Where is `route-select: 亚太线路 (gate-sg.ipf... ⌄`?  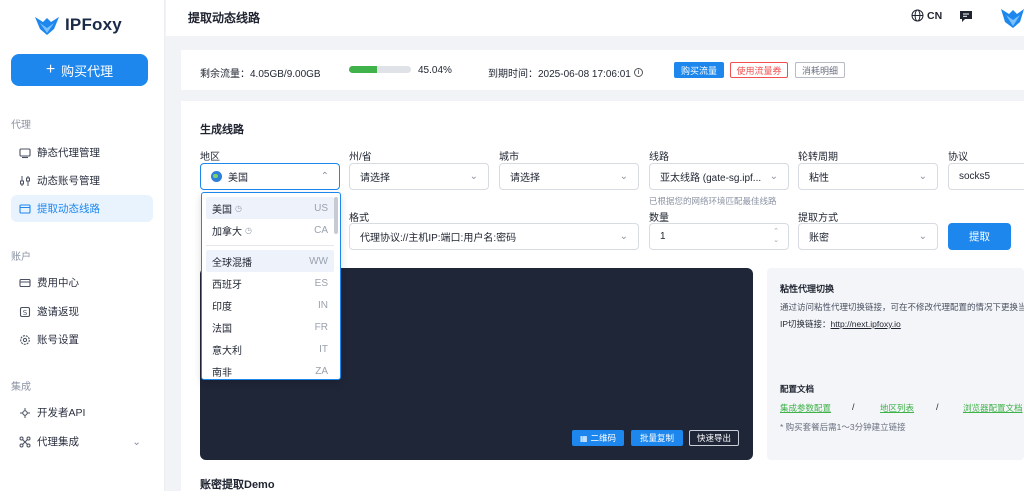 route-select: 亚太线路 (gate-sg.ipf... ⌄ is located at coordinates (719, 176).